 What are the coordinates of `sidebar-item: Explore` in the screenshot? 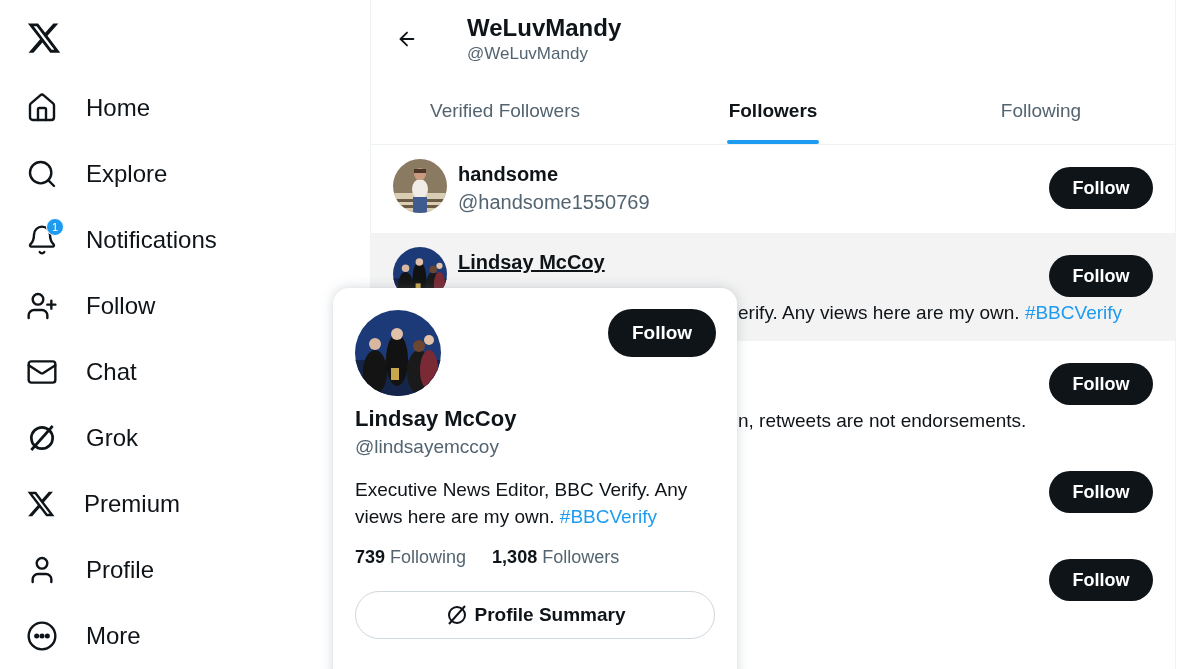 It's located at (97, 174).